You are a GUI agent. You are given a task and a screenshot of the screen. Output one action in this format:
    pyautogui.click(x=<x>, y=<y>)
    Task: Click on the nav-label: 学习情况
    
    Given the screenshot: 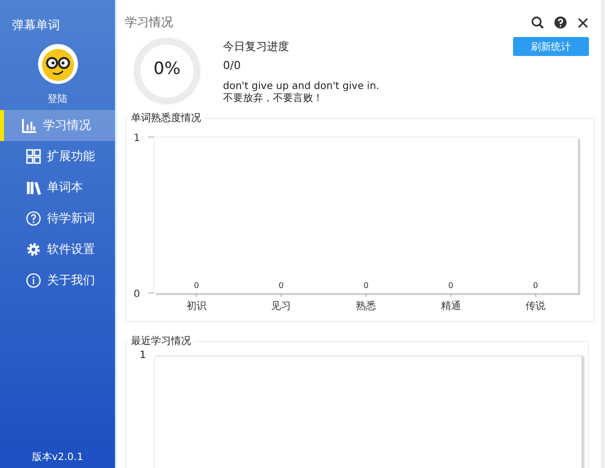 What is the action you would take?
    pyautogui.click(x=67, y=125)
    